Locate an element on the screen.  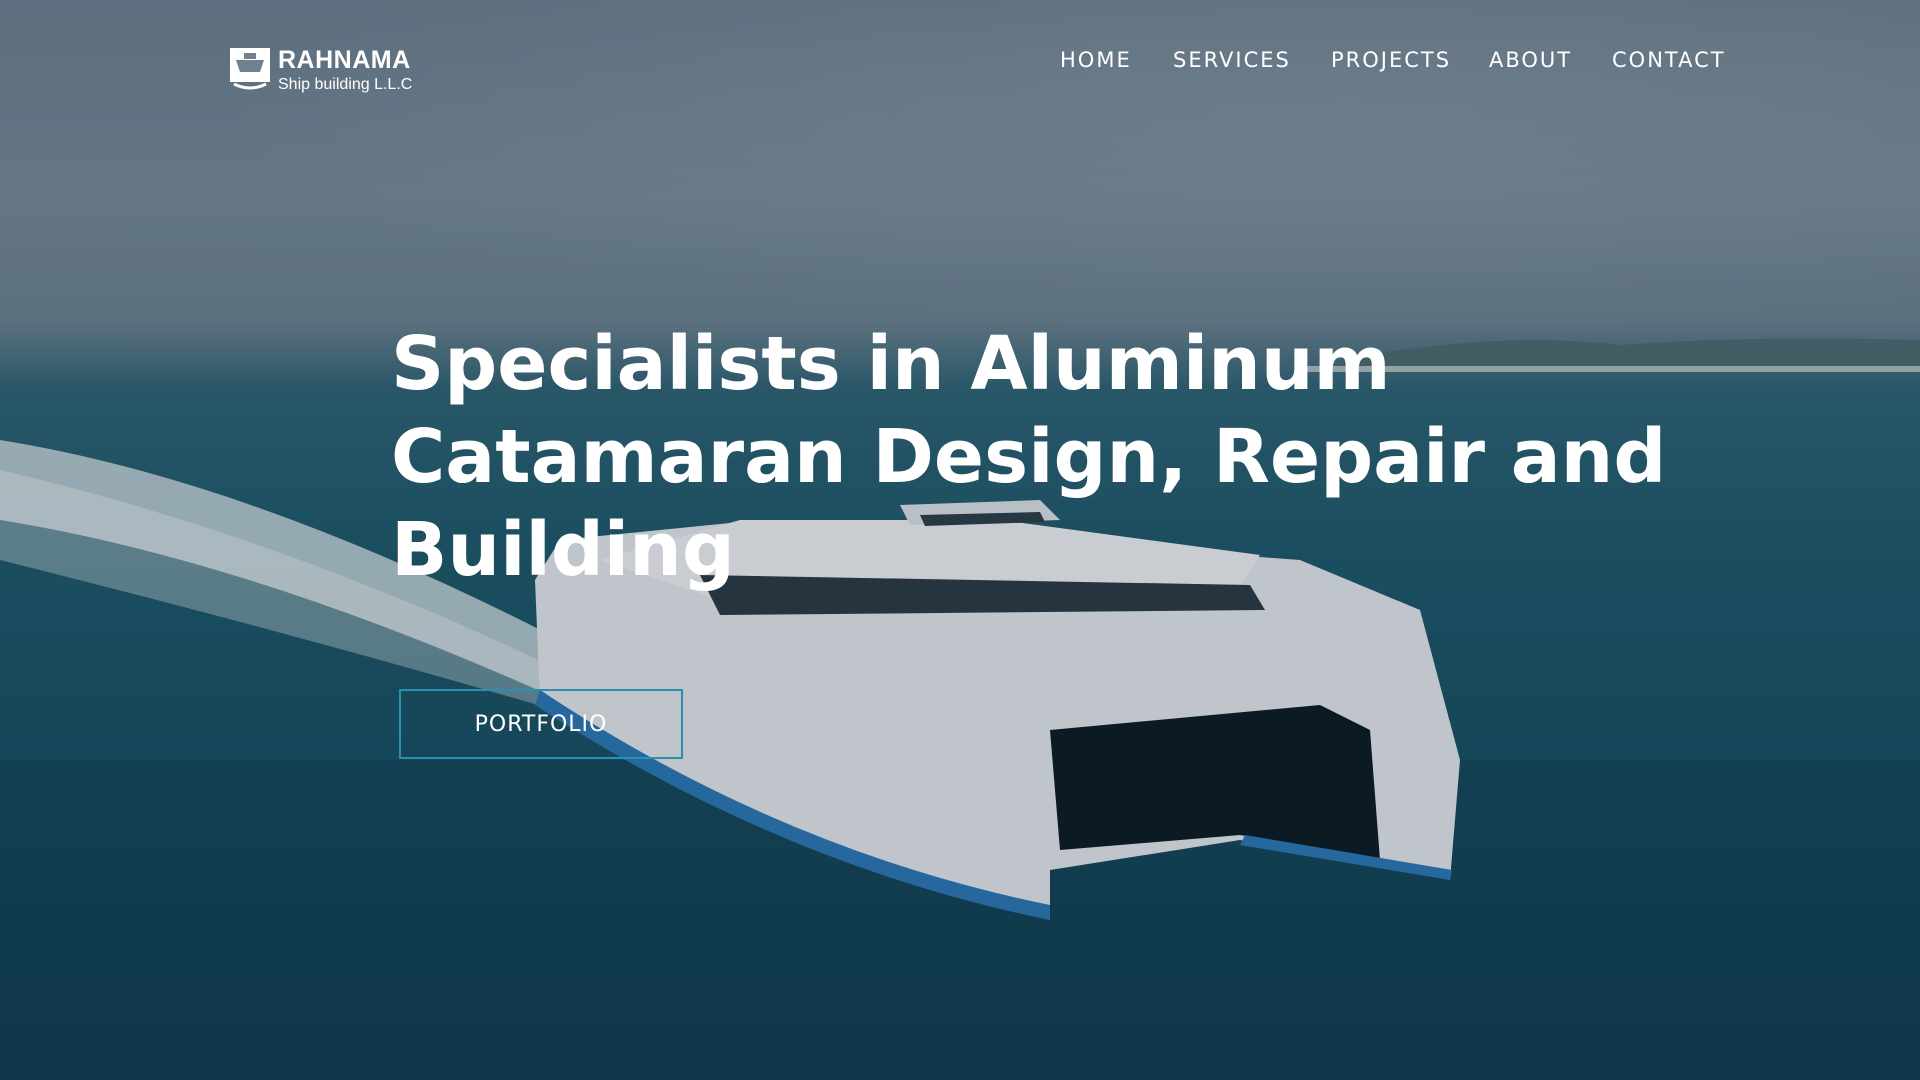
brand-subtitle: Ship building L.L.C is located at coordinates (345, 84).